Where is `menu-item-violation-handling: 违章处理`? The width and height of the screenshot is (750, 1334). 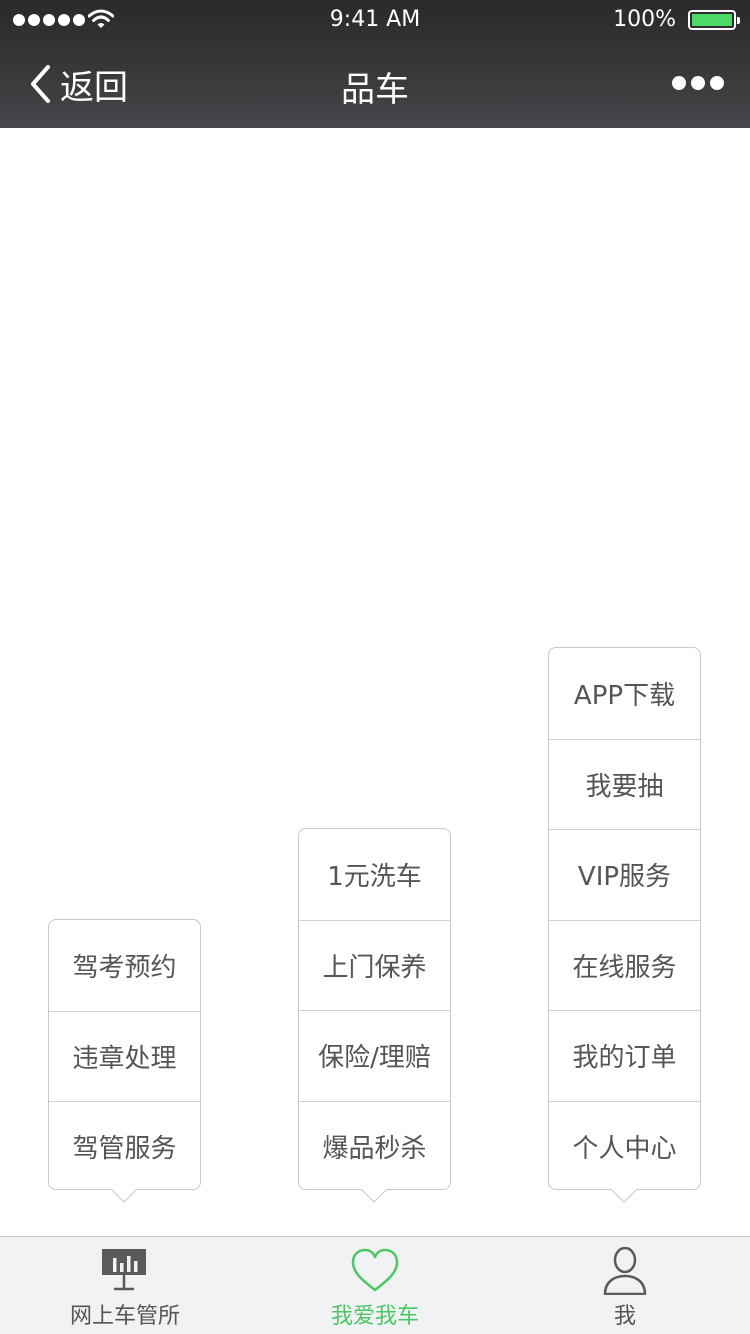
menu-item-violation-handling: 违章处理 is located at coordinates (124, 1056).